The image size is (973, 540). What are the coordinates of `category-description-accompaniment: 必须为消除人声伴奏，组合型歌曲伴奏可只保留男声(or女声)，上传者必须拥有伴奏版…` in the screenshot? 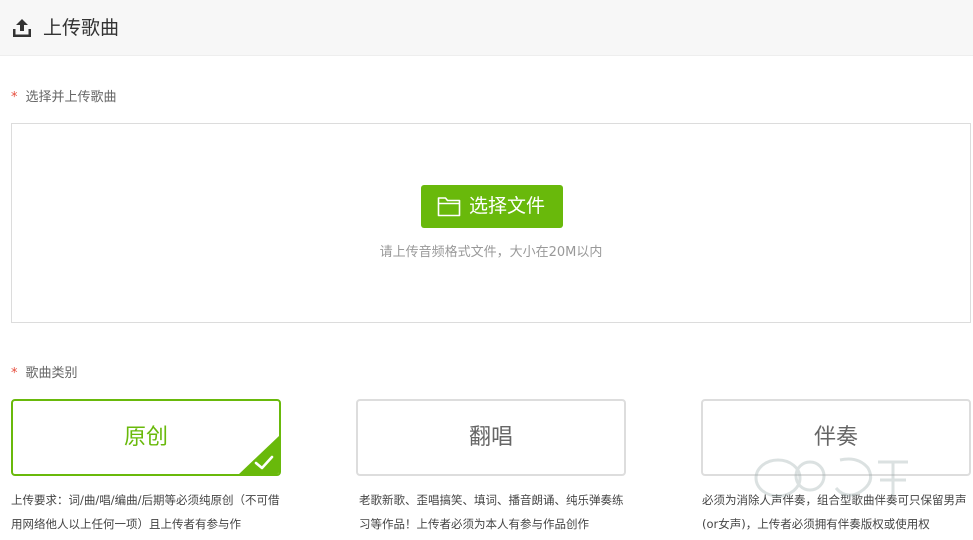 It's located at (834, 512).